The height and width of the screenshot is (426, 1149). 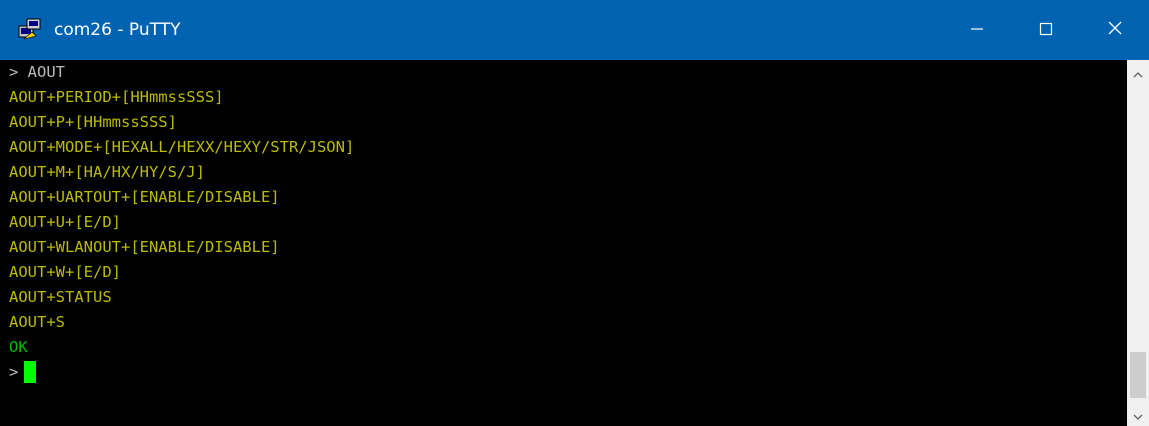 I want to click on title-bar: com26 - PuTTY, so click(x=574, y=30).